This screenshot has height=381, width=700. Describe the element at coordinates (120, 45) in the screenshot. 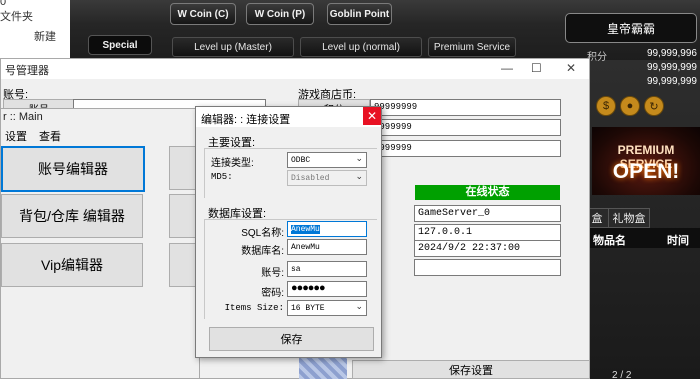

I see `special-tab: Special` at that location.